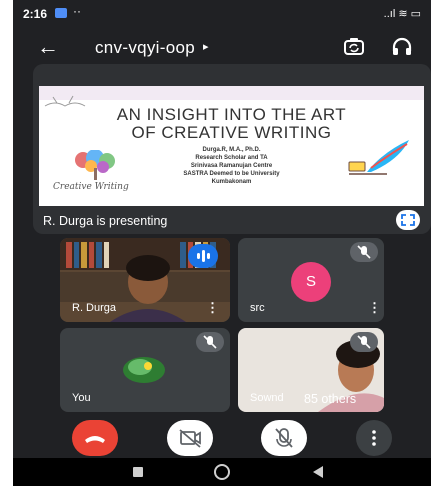  I want to click on more-options-button, so click(374, 438).